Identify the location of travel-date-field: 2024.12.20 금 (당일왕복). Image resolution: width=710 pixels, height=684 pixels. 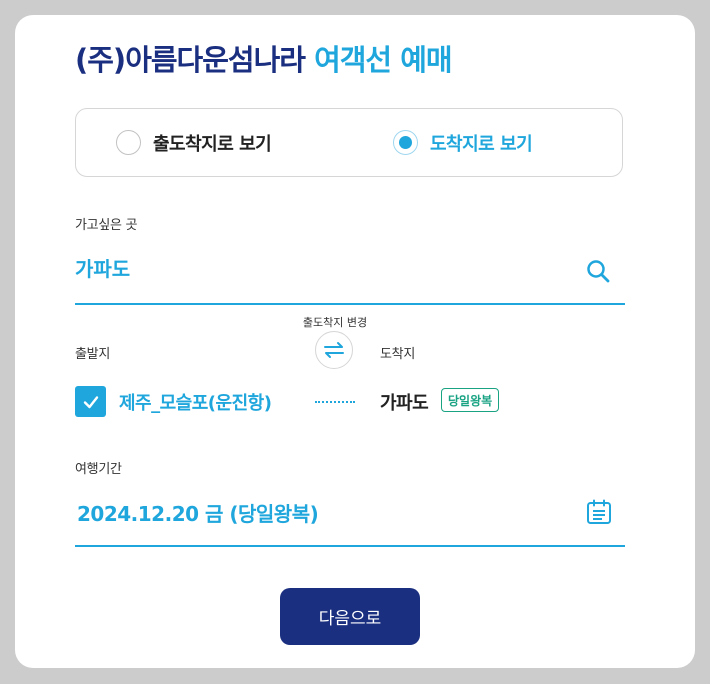
(198, 512).